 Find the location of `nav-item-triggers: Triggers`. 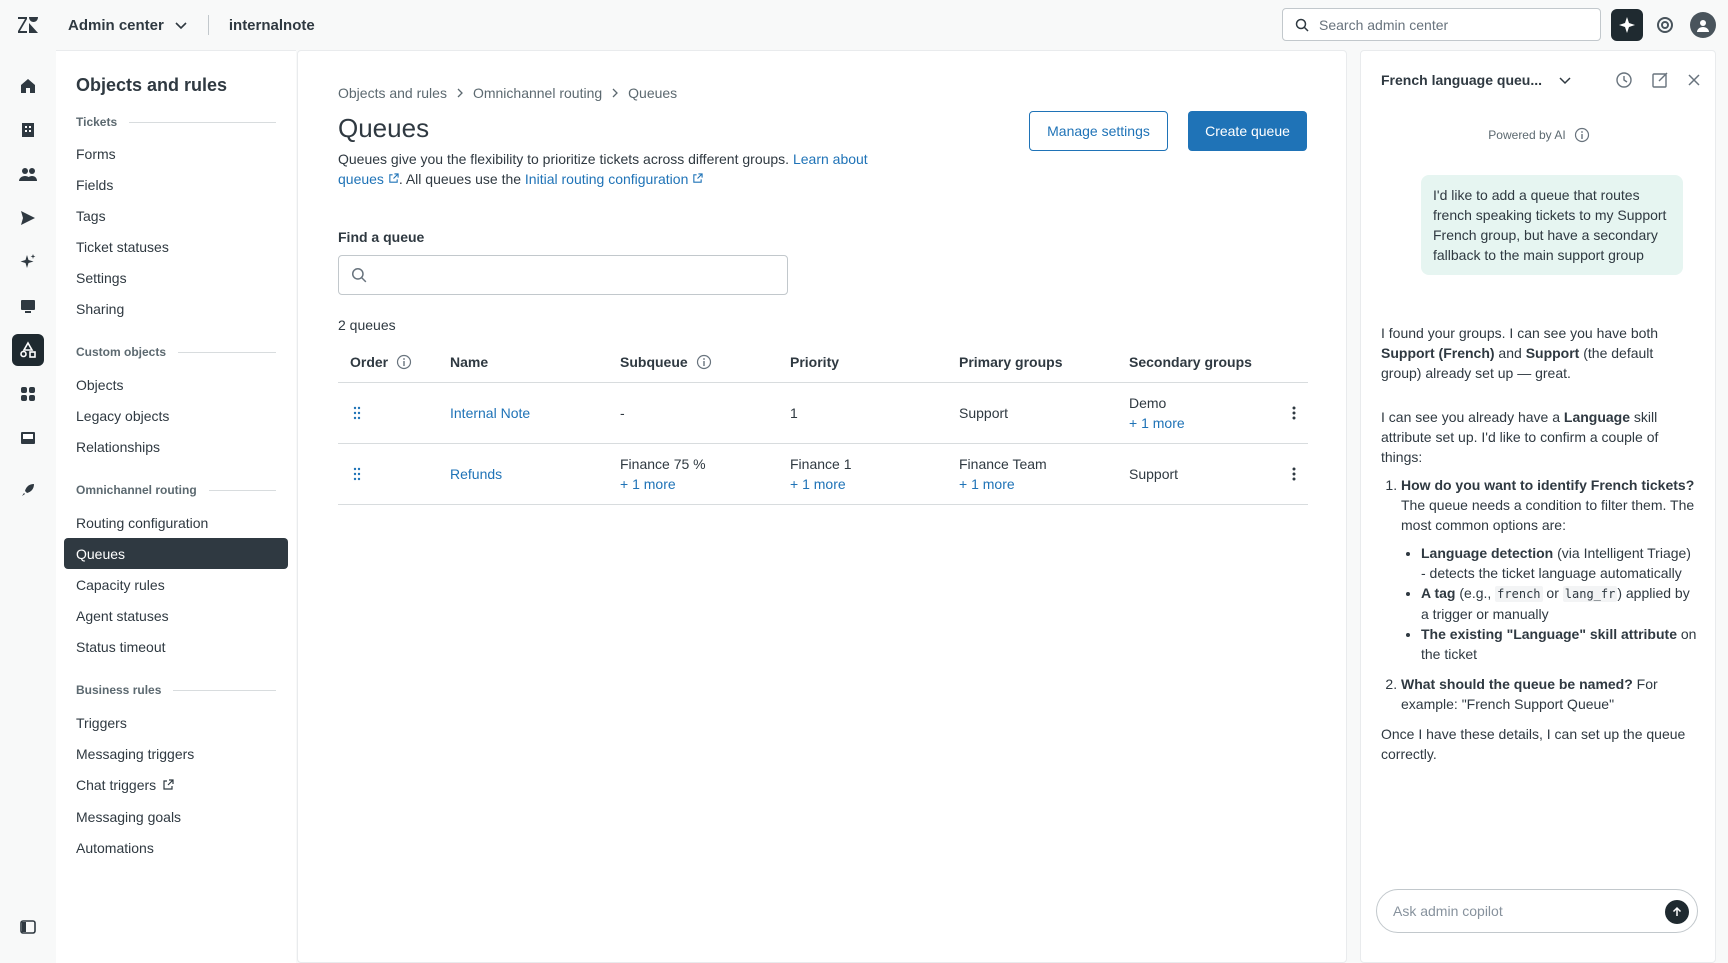

nav-item-triggers: Triggers is located at coordinates (176, 722).